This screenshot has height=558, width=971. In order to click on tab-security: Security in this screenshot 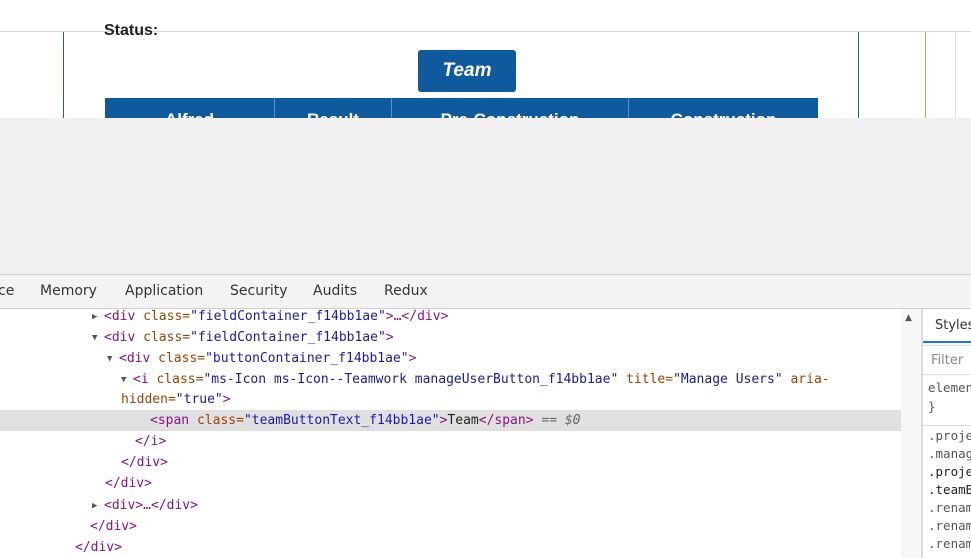, I will do `click(259, 291)`.